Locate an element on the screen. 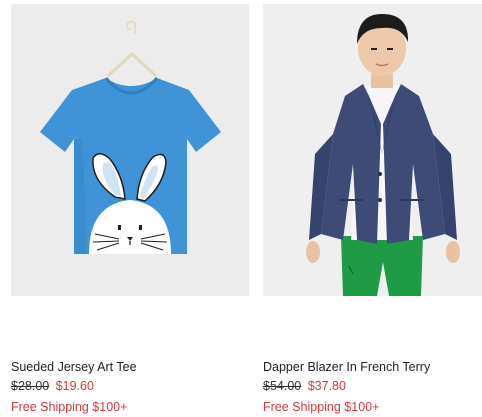 This screenshot has width=482, height=417. price-row: $28.00 $19.60 is located at coordinates (52, 386).